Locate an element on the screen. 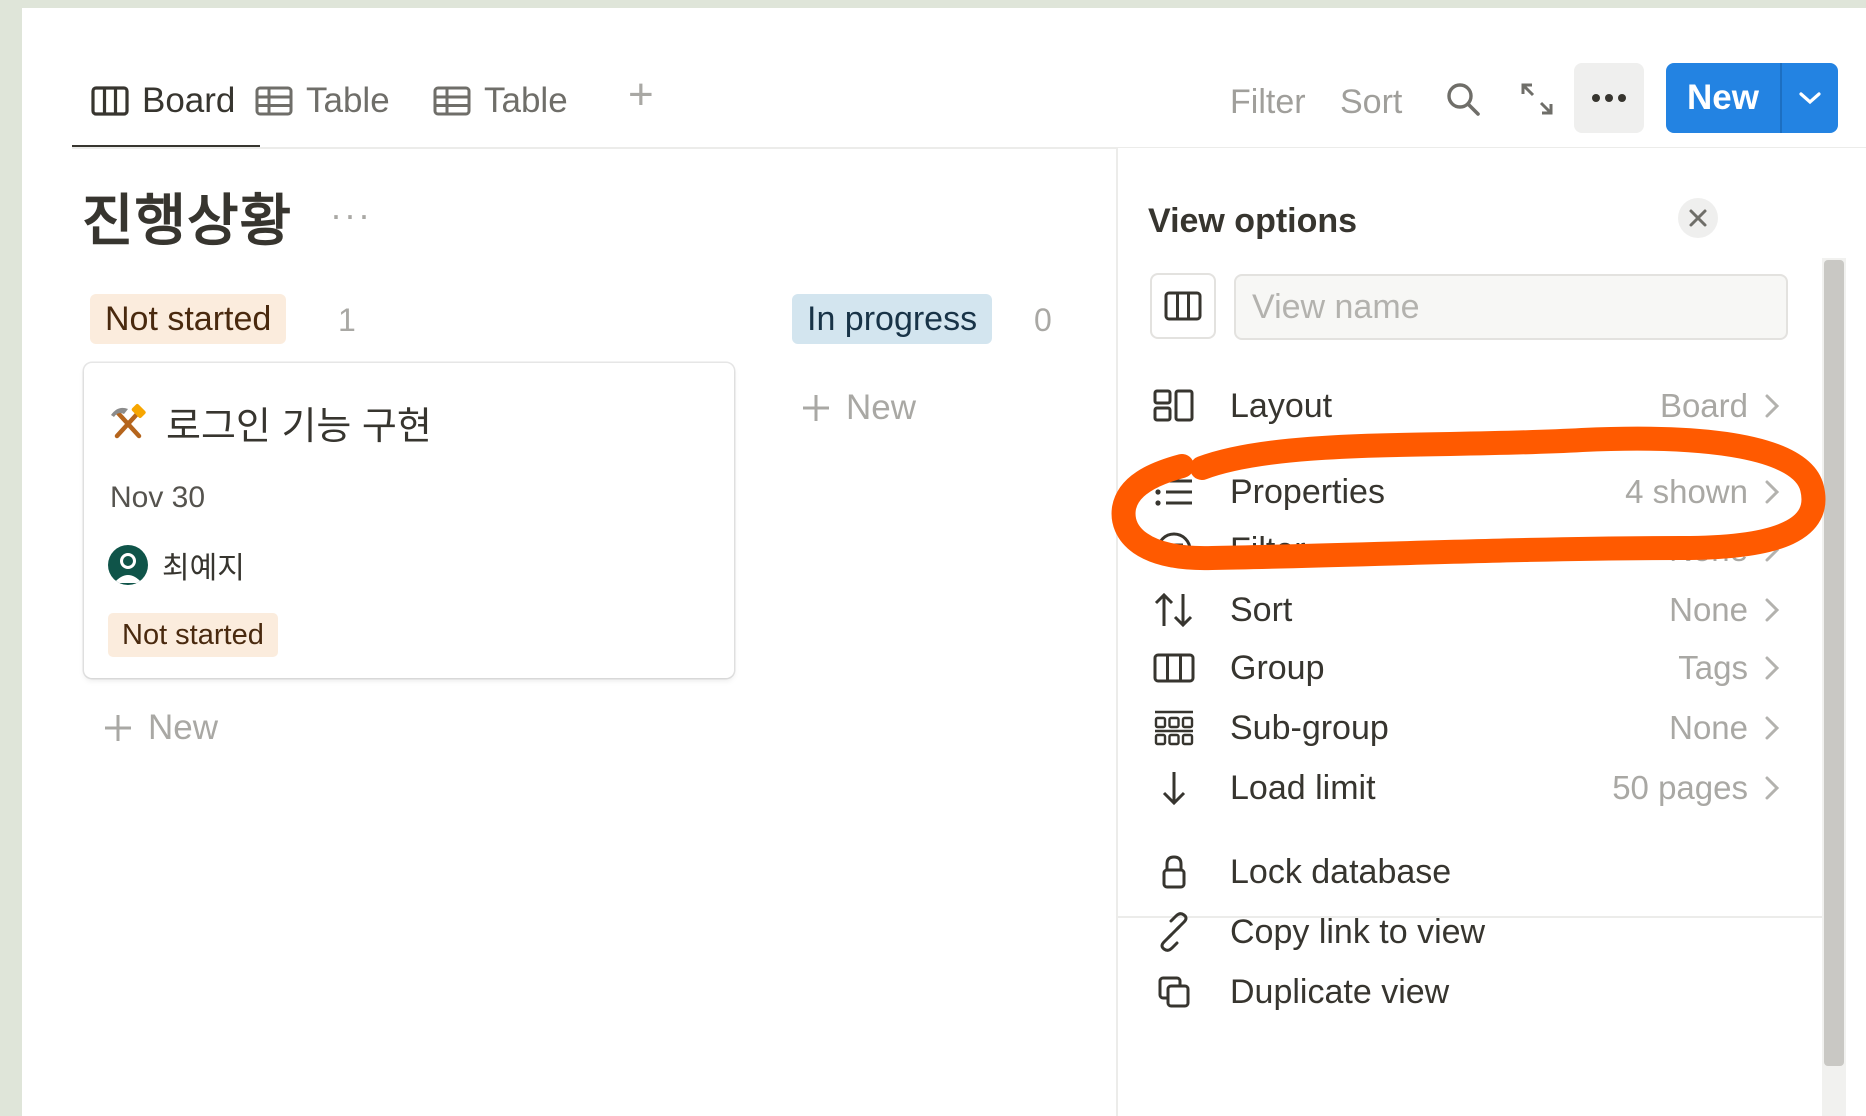 The width and height of the screenshot is (1866, 1116). link-icon is located at coordinates (1174, 932).